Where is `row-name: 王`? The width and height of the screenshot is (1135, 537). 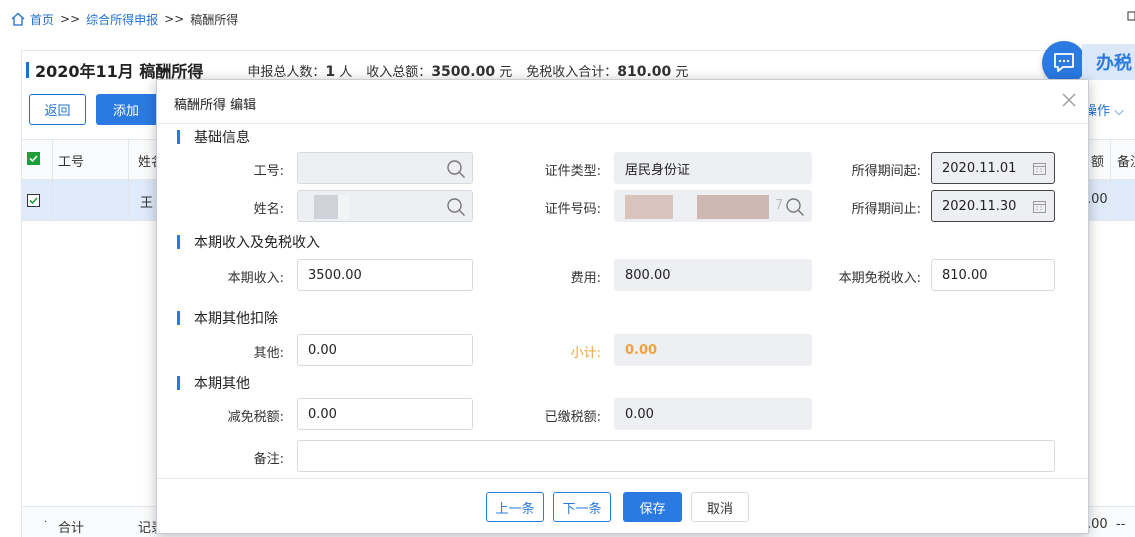
row-name: 王 is located at coordinates (147, 203).